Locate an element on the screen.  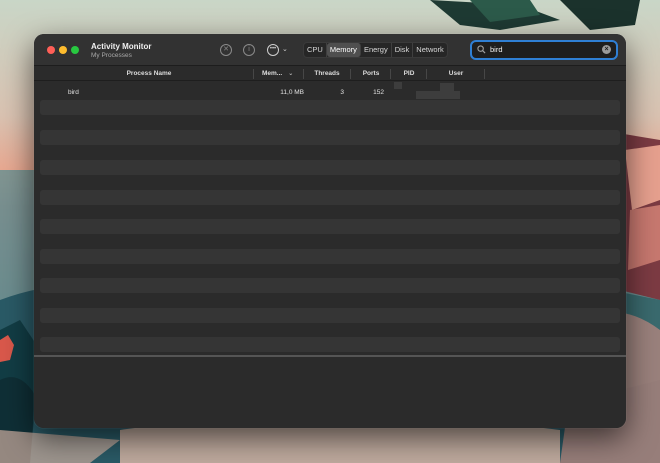
column-header-ports: Ports is located at coordinates (371, 74).